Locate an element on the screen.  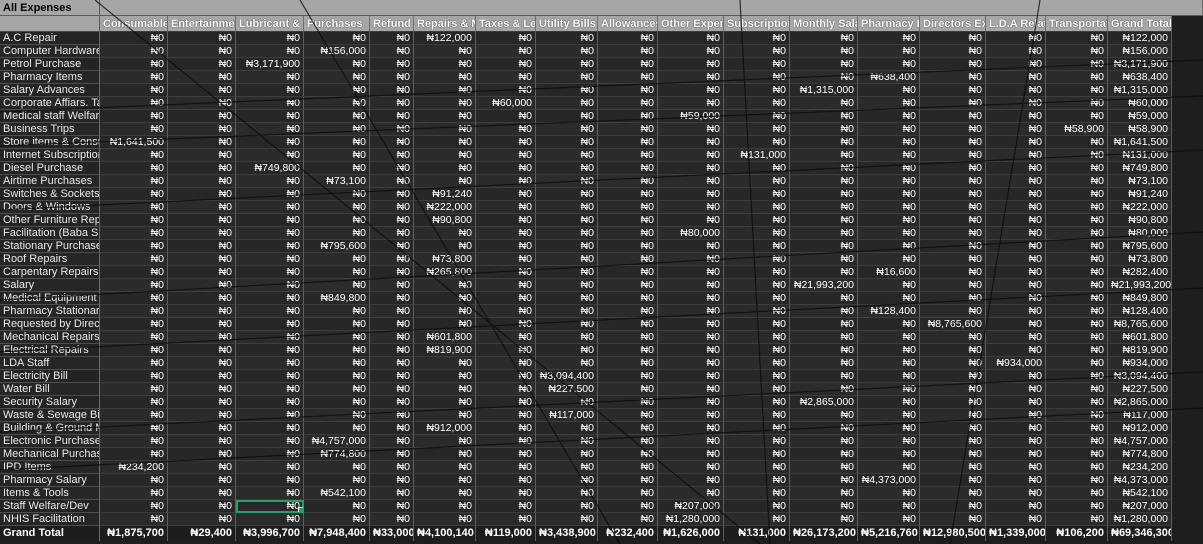
column-header-8: Allowances is located at coordinates (628, 24).